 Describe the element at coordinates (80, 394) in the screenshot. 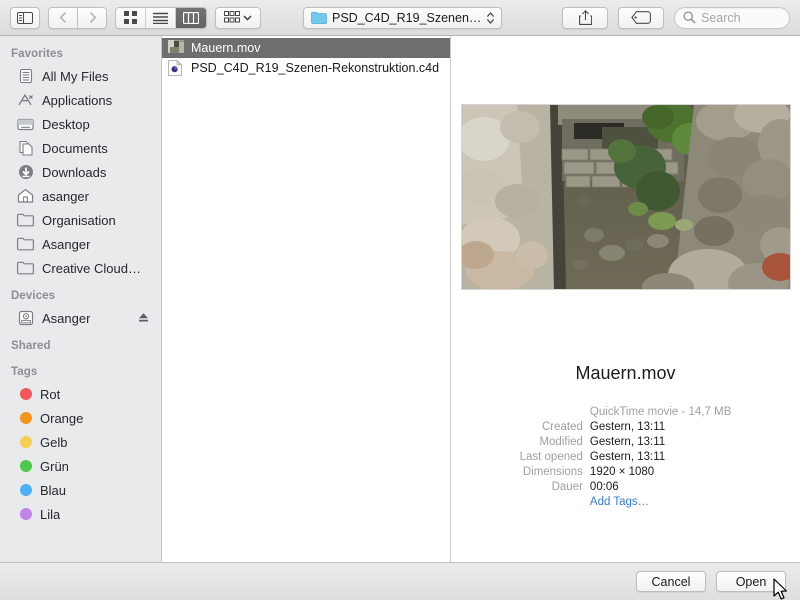

I see `sidebar-tag-rot: Rot` at that location.